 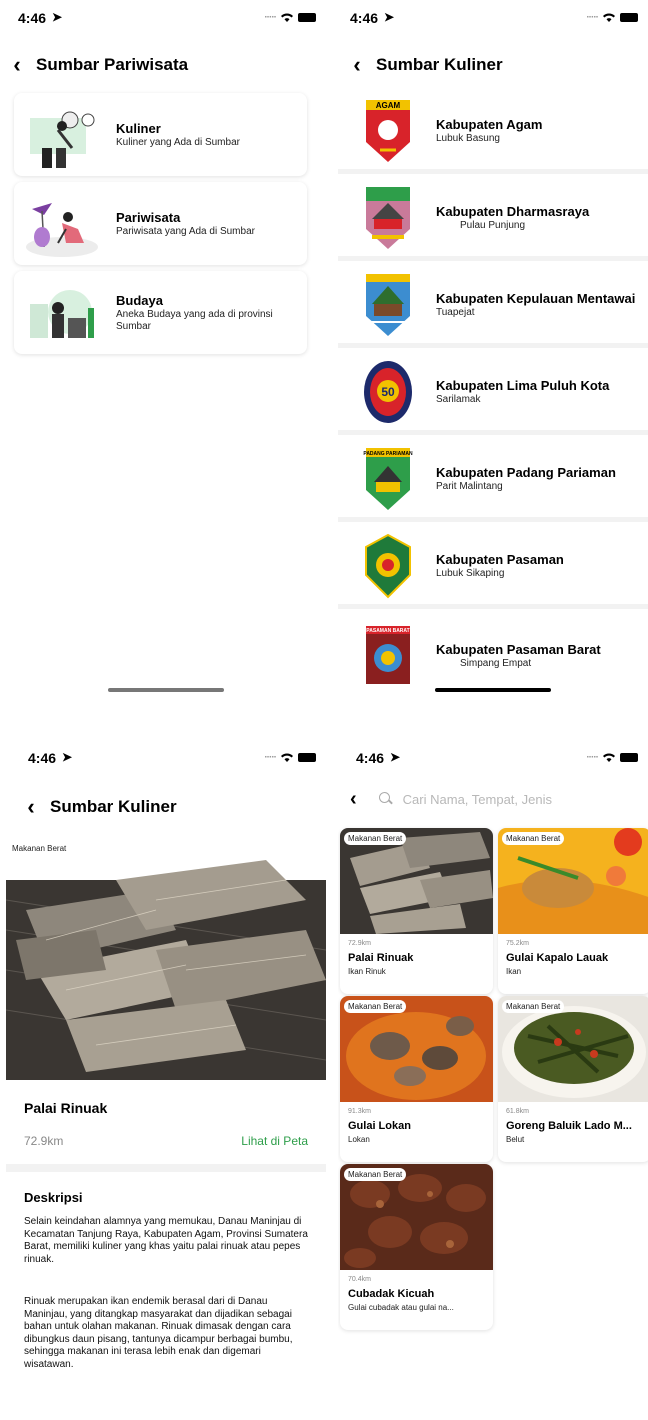 I want to click on tourism-illustration, so click(x=62, y=224).